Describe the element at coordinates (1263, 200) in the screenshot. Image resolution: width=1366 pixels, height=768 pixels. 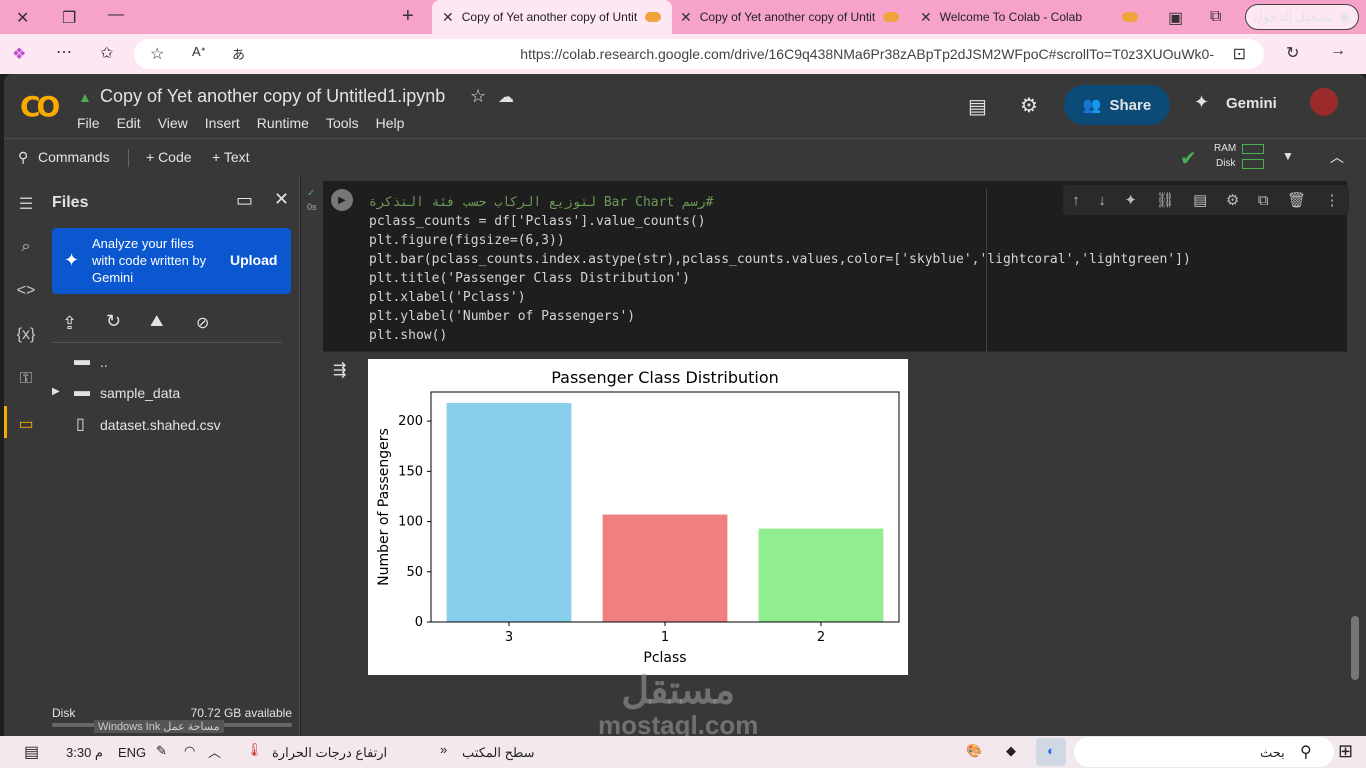
I see `mirror-cell-icon: ⧉` at that location.